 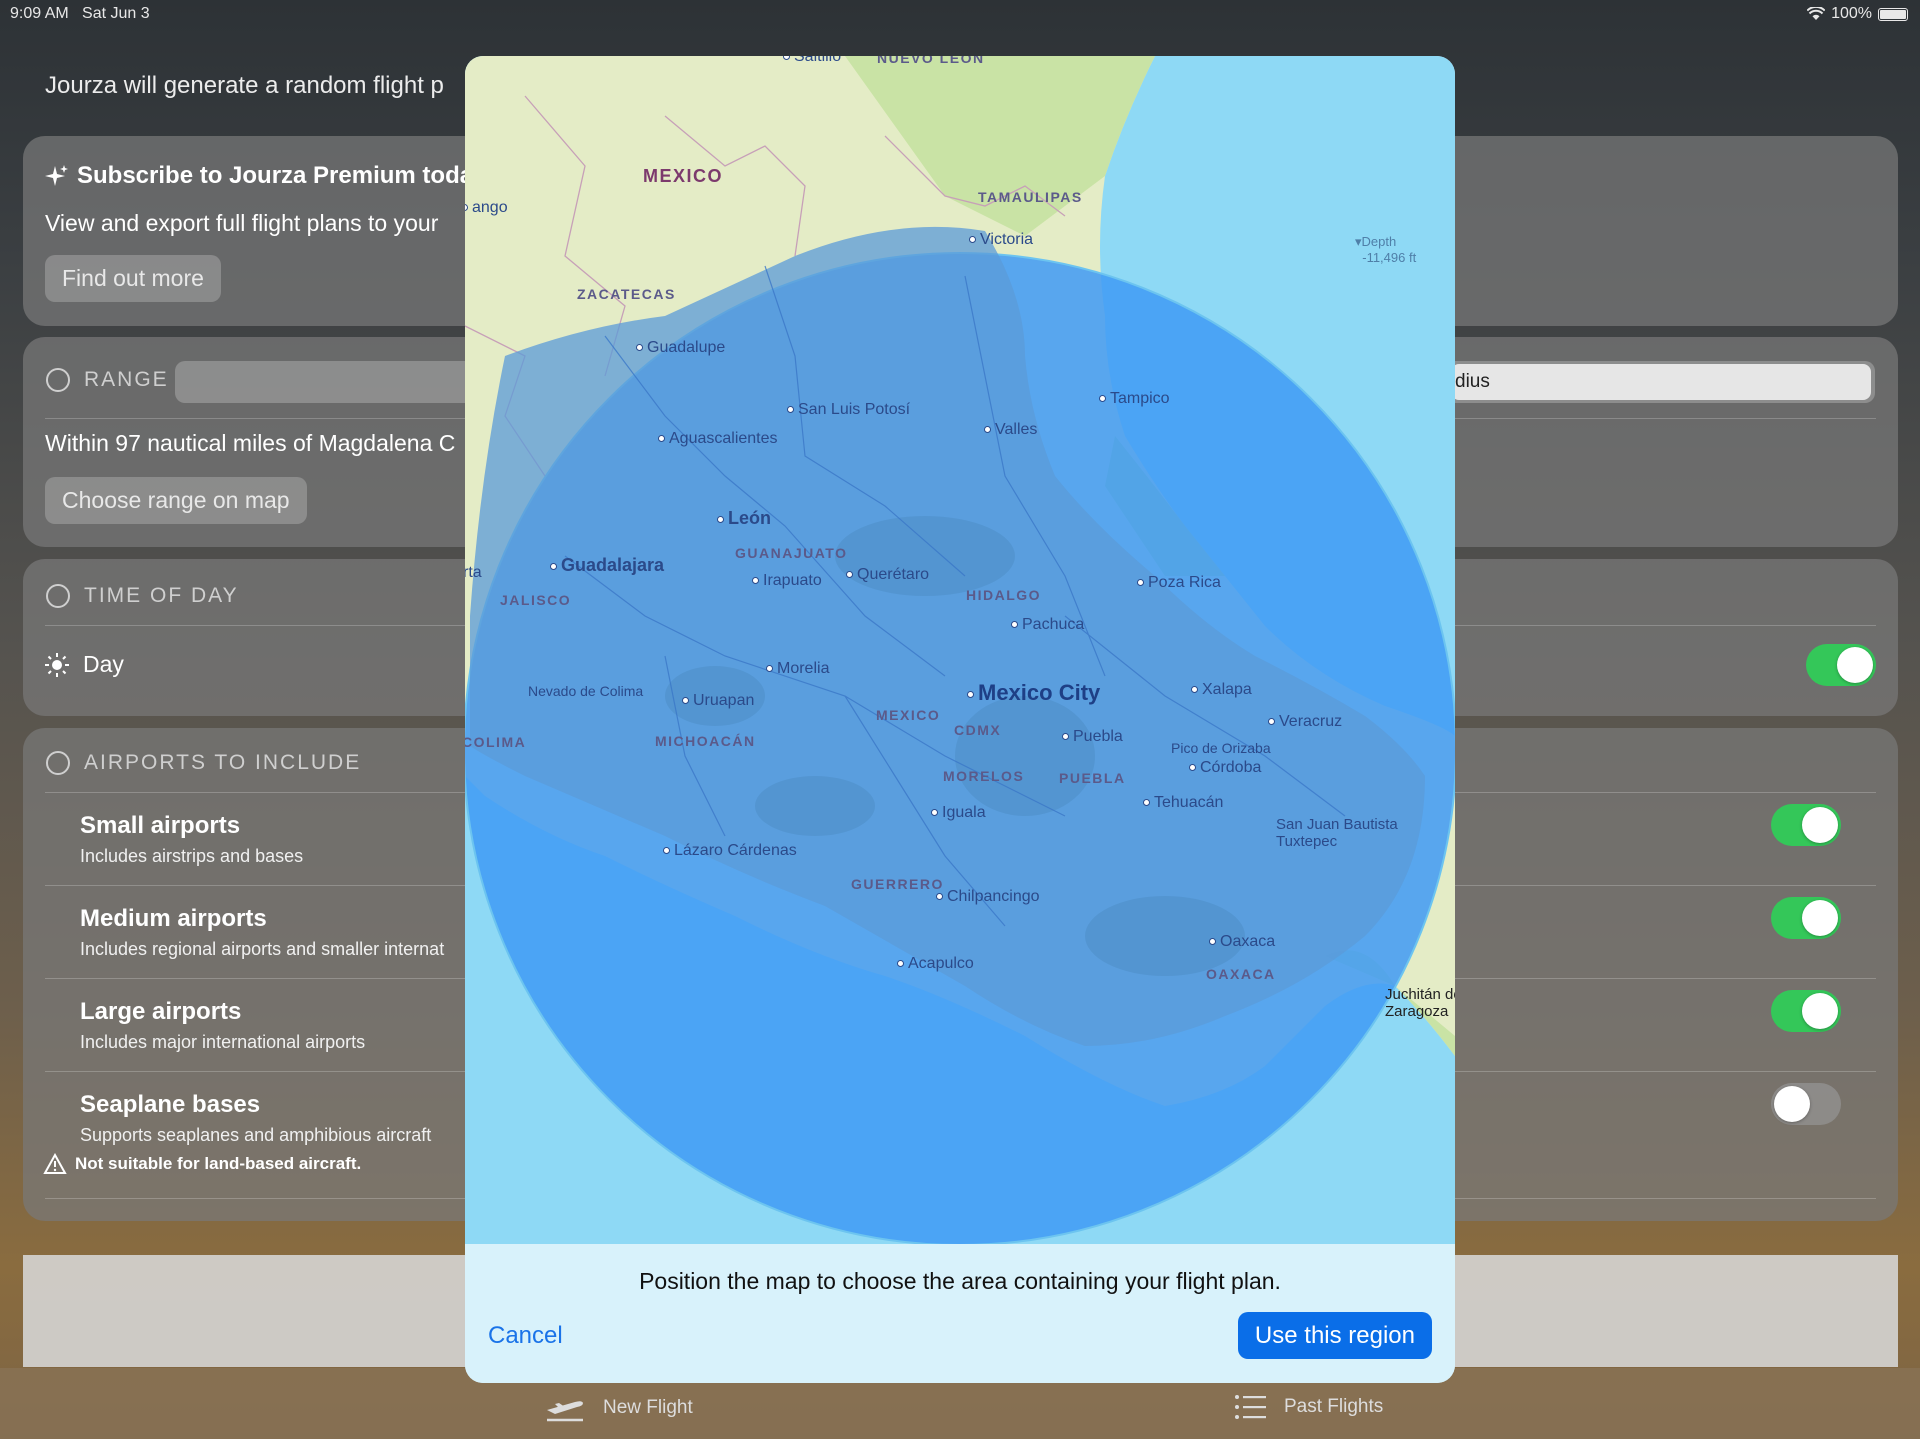 What do you see at coordinates (525, 1336) in the screenshot?
I see `cancel-button: Cancel` at bounding box center [525, 1336].